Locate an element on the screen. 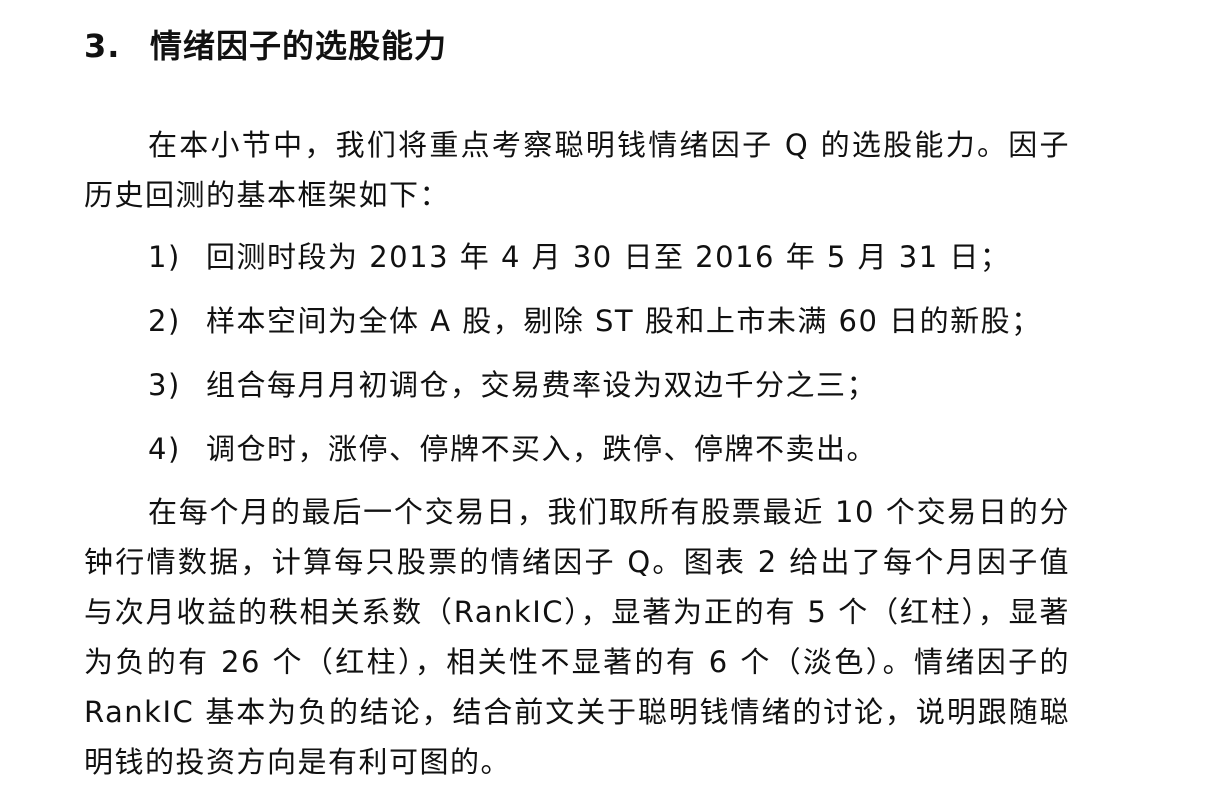 The height and width of the screenshot is (793, 1224). section-heading: 3. 情绪因子的选股能力 is located at coordinates (265, 46).